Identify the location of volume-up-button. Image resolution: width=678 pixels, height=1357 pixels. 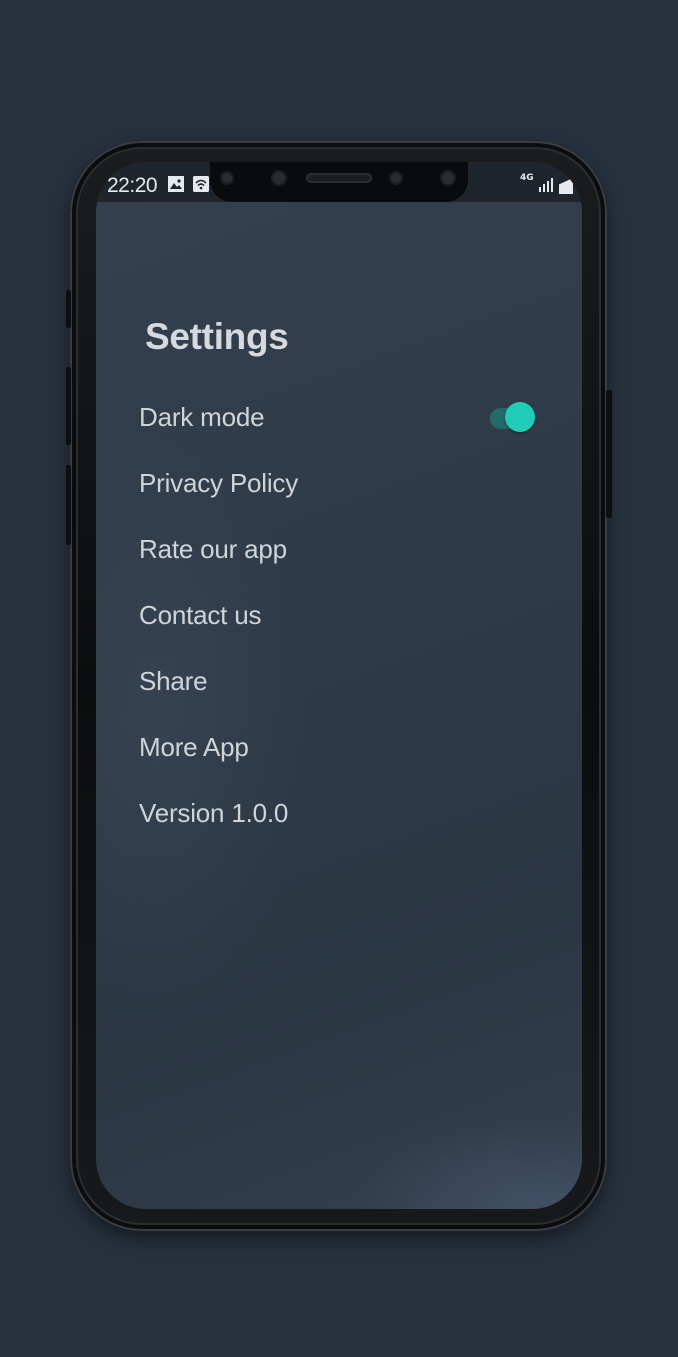
(68, 406).